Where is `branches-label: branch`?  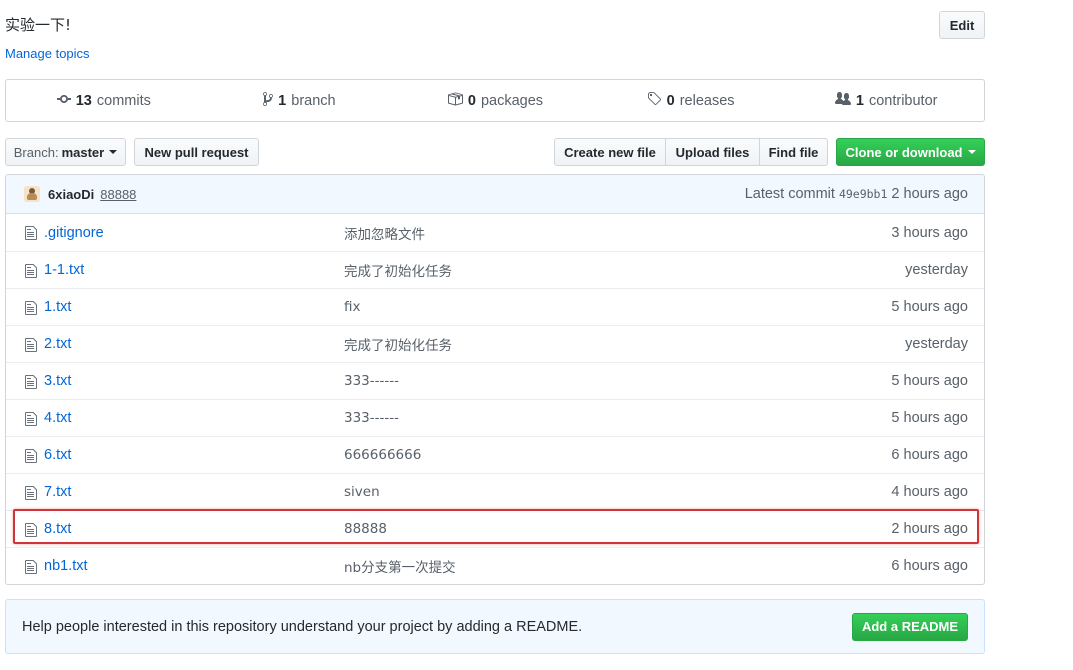
branches-label: branch is located at coordinates (313, 100).